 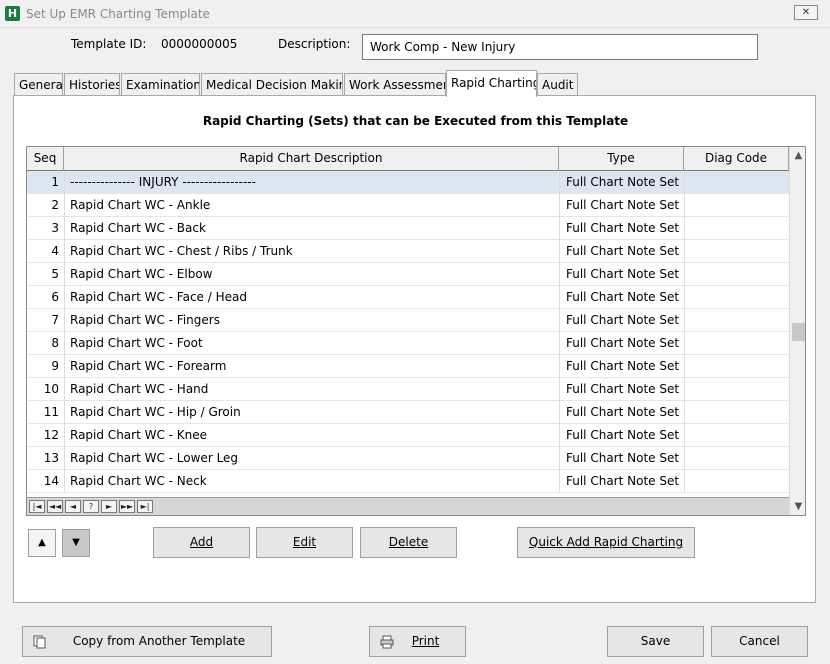 What do you see at coordinates (55, 205) in the screenshot?
I see `row-seq: 2` at bounding box center [55, 205].